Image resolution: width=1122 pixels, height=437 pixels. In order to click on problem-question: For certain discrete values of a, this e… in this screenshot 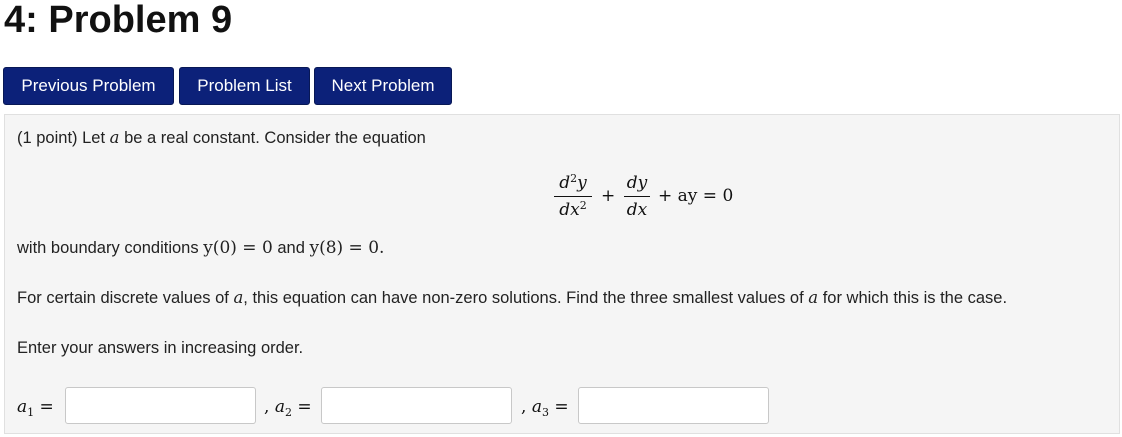, I will do `click(512, 298)`.